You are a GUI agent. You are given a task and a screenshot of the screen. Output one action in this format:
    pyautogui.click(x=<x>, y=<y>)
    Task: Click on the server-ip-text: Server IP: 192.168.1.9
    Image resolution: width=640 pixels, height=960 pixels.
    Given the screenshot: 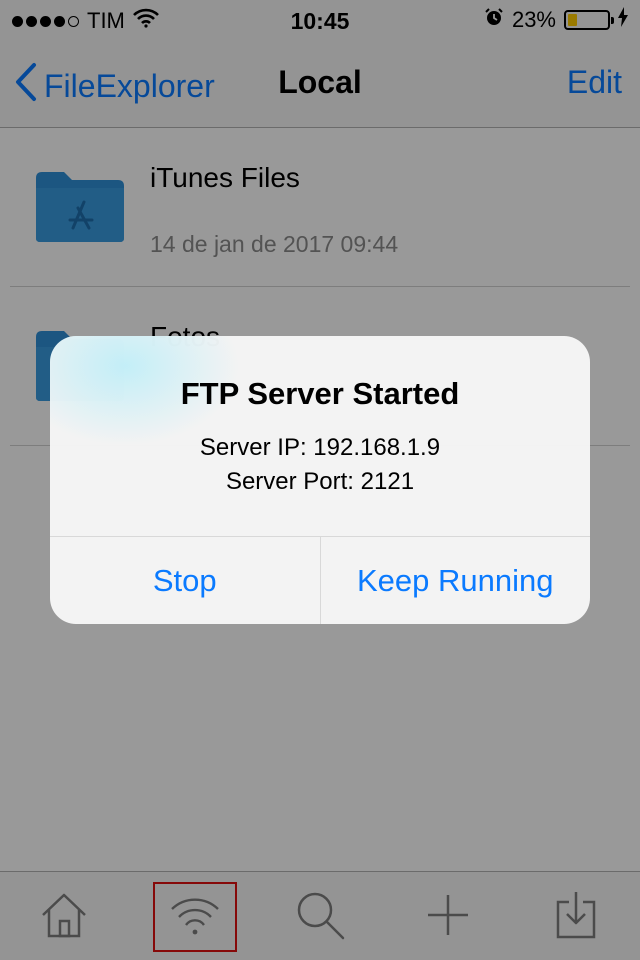 What is the action you would take?
    pyautogui.click(x=320, y=447)
    